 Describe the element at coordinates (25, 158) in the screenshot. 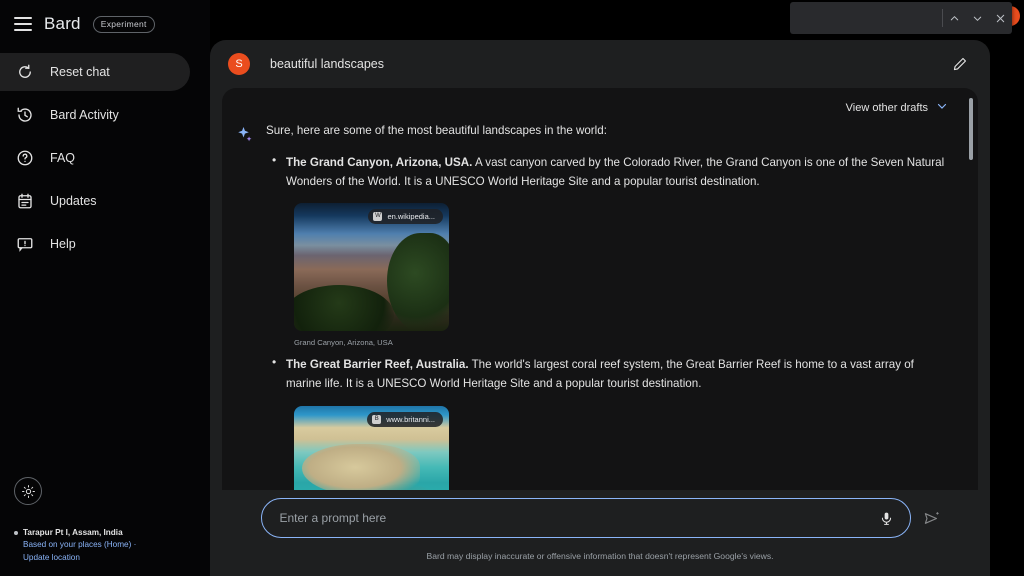

I see `help-circle-icon` at that location.